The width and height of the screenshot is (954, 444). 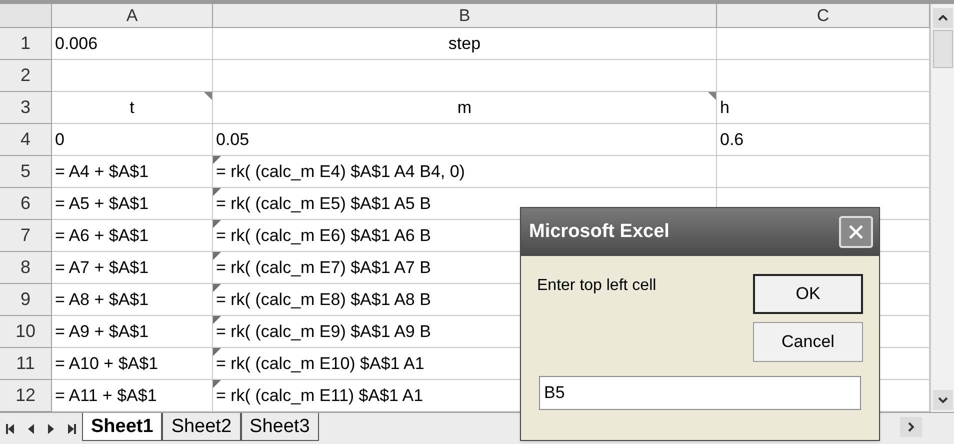 What do you see at coordinates (26, 172) in the screenshot?
I see `row-header: 5` at bounding box center [26, 172].